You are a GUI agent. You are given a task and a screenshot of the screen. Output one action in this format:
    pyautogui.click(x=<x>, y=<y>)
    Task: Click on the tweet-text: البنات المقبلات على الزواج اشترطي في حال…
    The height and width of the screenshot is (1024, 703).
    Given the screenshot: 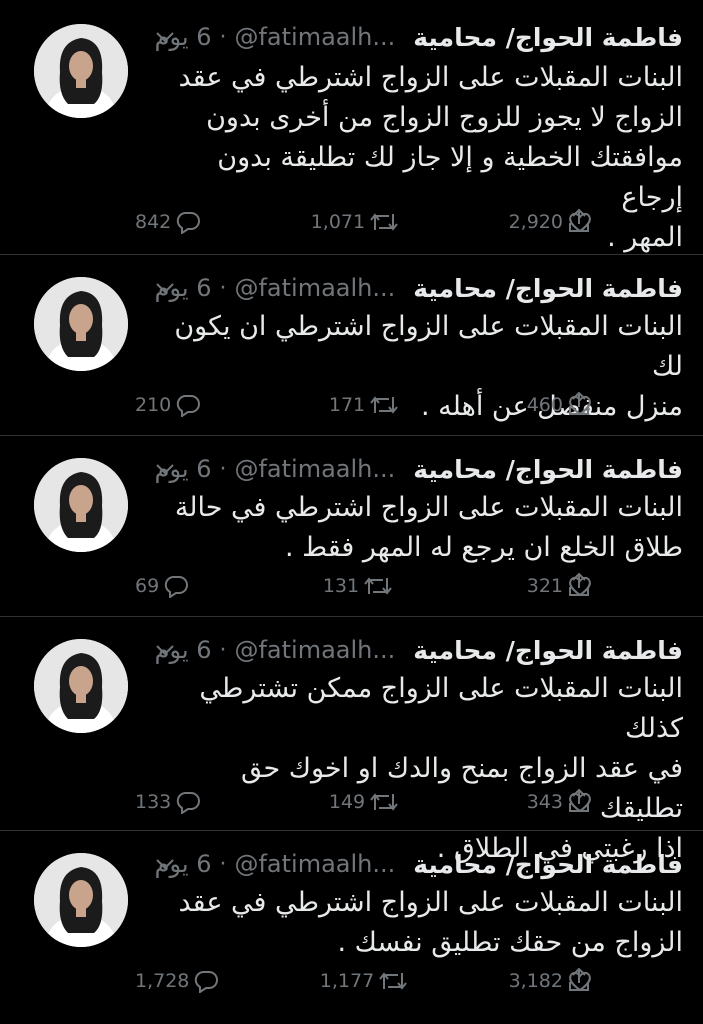 What is the action you would take?
    pyautogui.click(x=416, y=528)
    